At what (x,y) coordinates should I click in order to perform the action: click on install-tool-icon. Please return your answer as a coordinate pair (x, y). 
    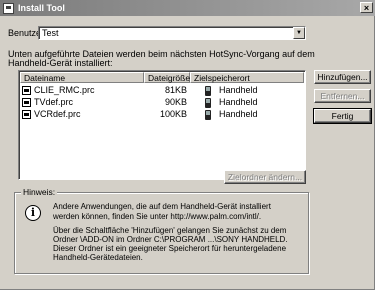
    Looking at the image, I should click on (8, 8).